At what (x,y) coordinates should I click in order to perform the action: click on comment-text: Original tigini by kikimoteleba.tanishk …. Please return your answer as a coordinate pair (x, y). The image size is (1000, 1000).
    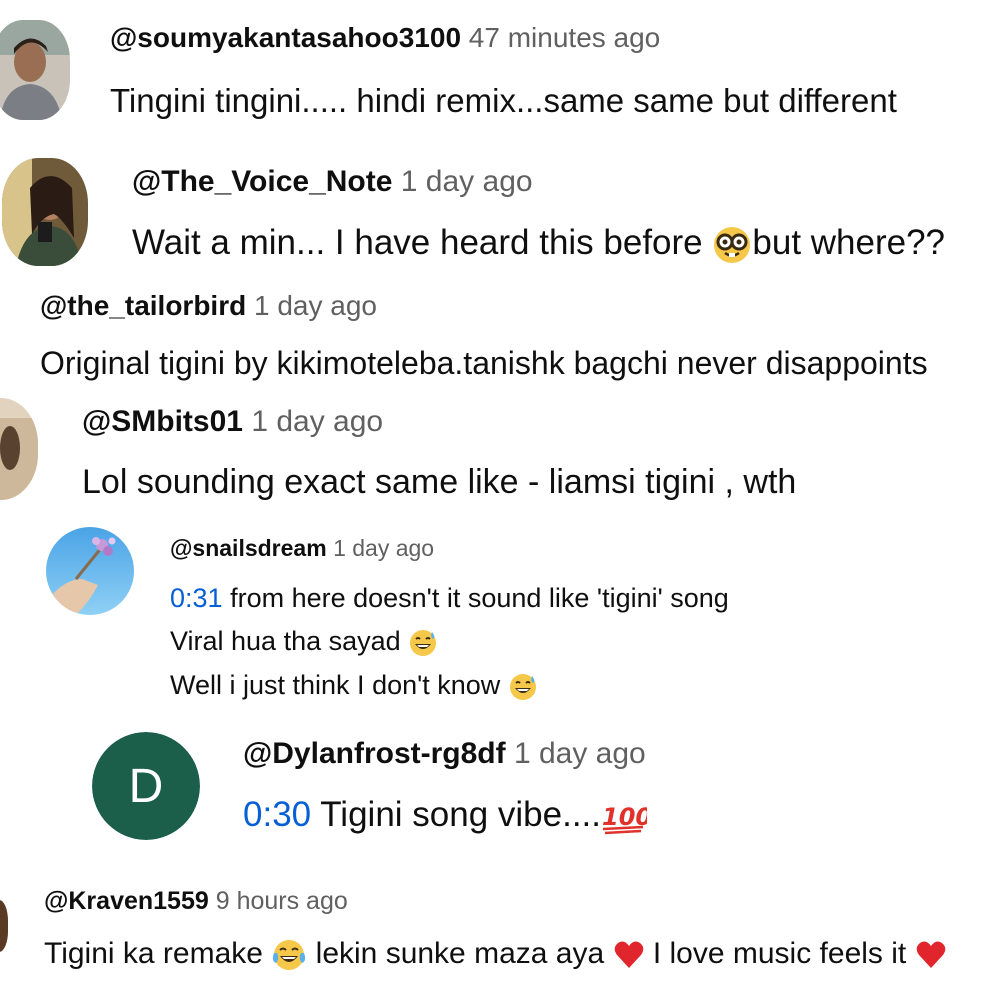
    Looking at the image, I should click on (484, 363).